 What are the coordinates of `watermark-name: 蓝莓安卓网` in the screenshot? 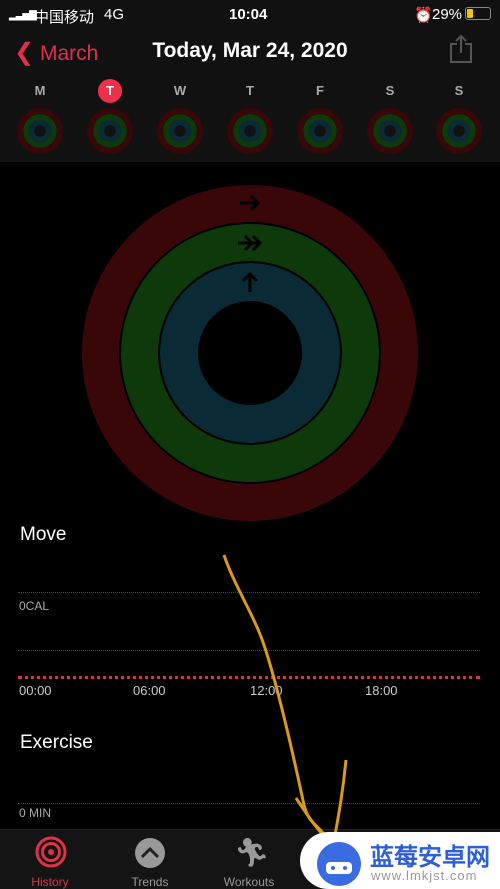 It's located at (430, 857).